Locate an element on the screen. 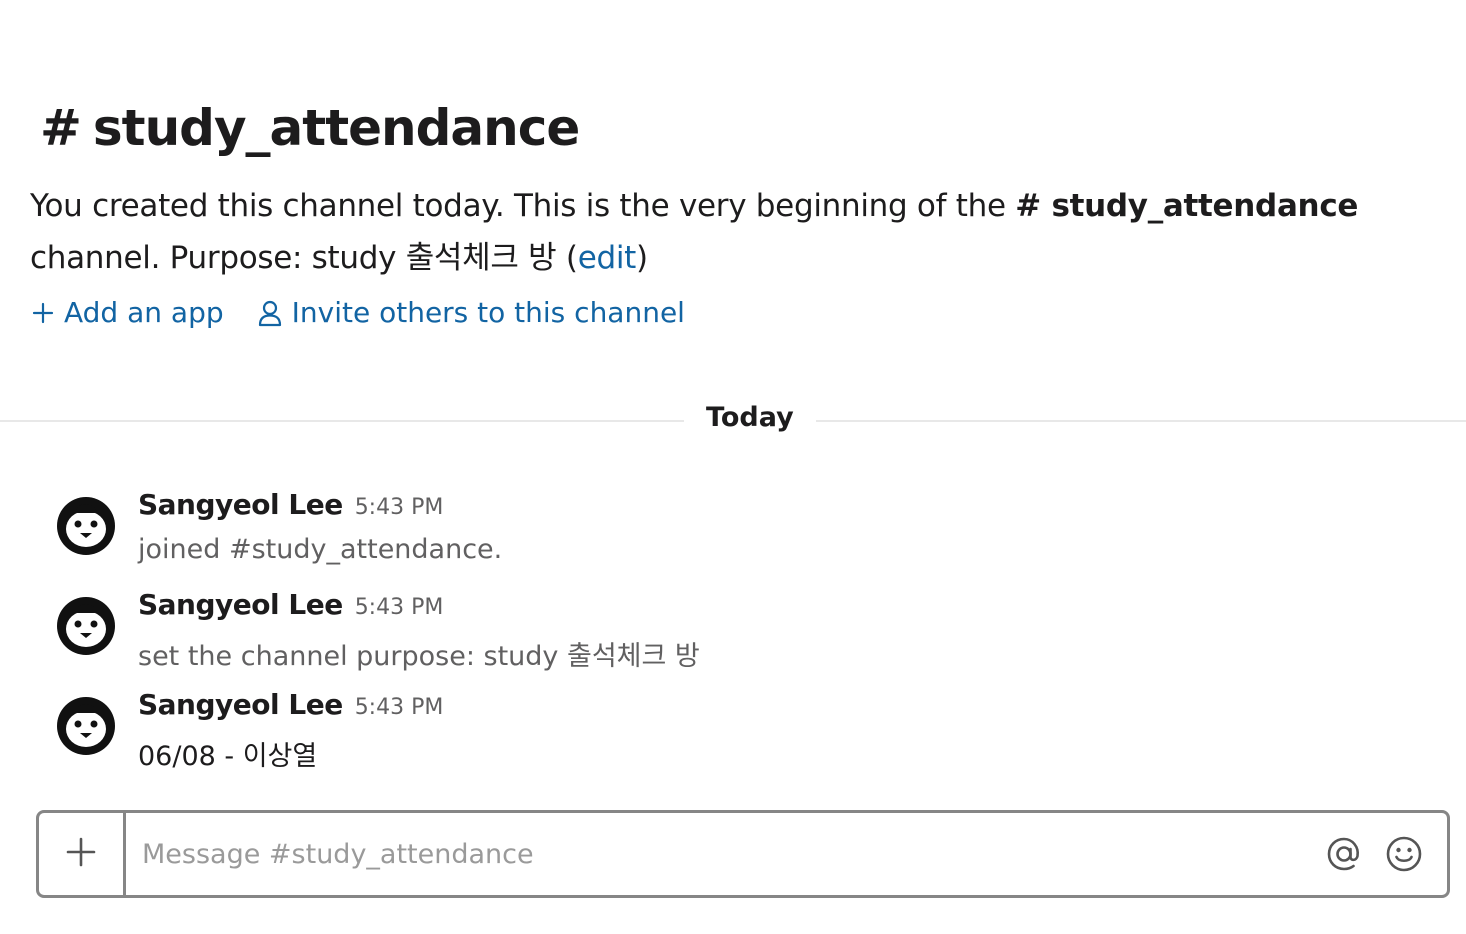 The width and height of the screenshot is (1466, 934). attach-button is located at coordinates (82, 854).